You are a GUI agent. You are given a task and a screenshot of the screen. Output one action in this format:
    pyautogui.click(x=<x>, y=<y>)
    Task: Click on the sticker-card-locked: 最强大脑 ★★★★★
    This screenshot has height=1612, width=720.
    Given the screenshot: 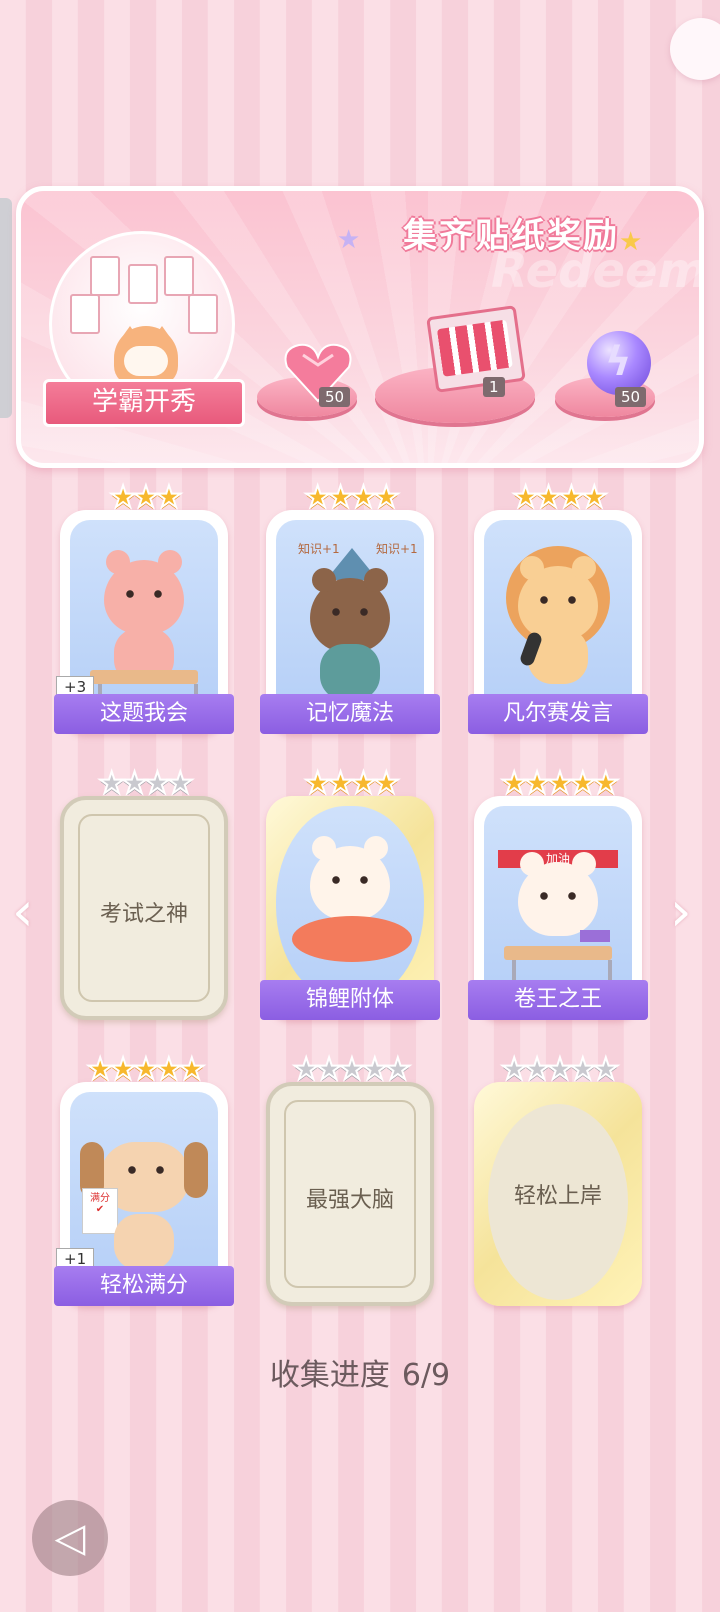 What is the action you would take?
    pyautogui.click(x=350, y=1178)
    